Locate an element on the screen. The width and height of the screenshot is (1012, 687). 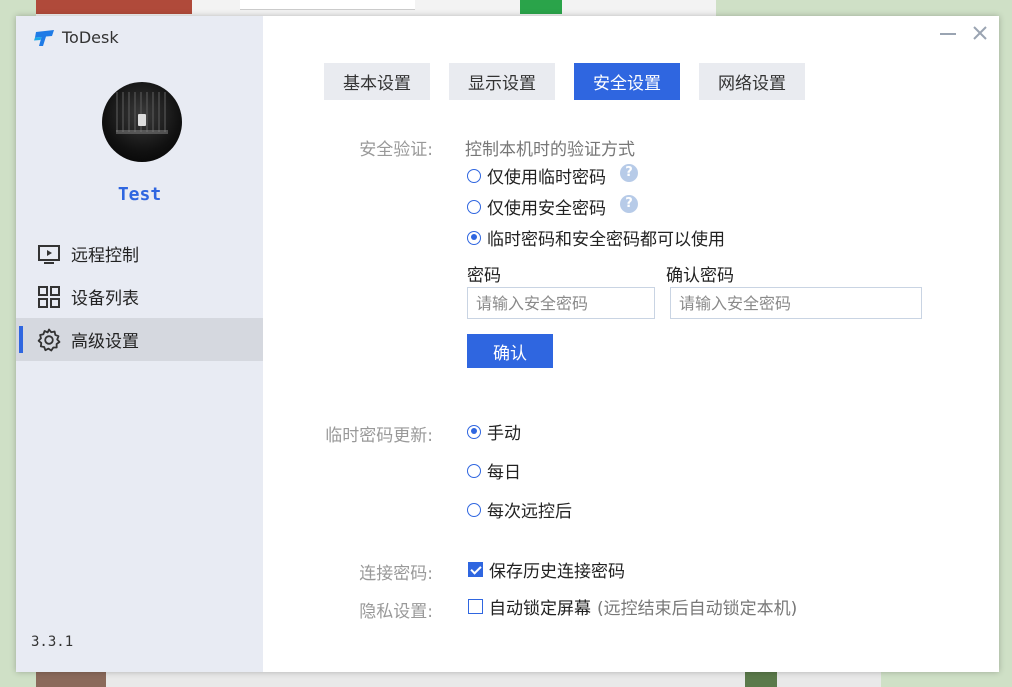
sidebar-nav: 远程控制 设备列表 高级设置 is located at coordinates (139, 296).